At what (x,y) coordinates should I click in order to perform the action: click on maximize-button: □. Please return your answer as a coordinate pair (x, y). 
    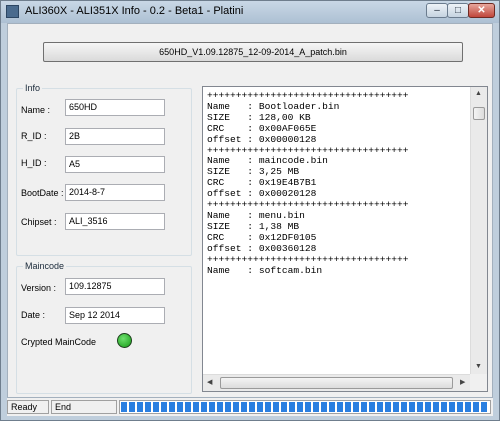
    Looking at the image, I should click on (458, 10).